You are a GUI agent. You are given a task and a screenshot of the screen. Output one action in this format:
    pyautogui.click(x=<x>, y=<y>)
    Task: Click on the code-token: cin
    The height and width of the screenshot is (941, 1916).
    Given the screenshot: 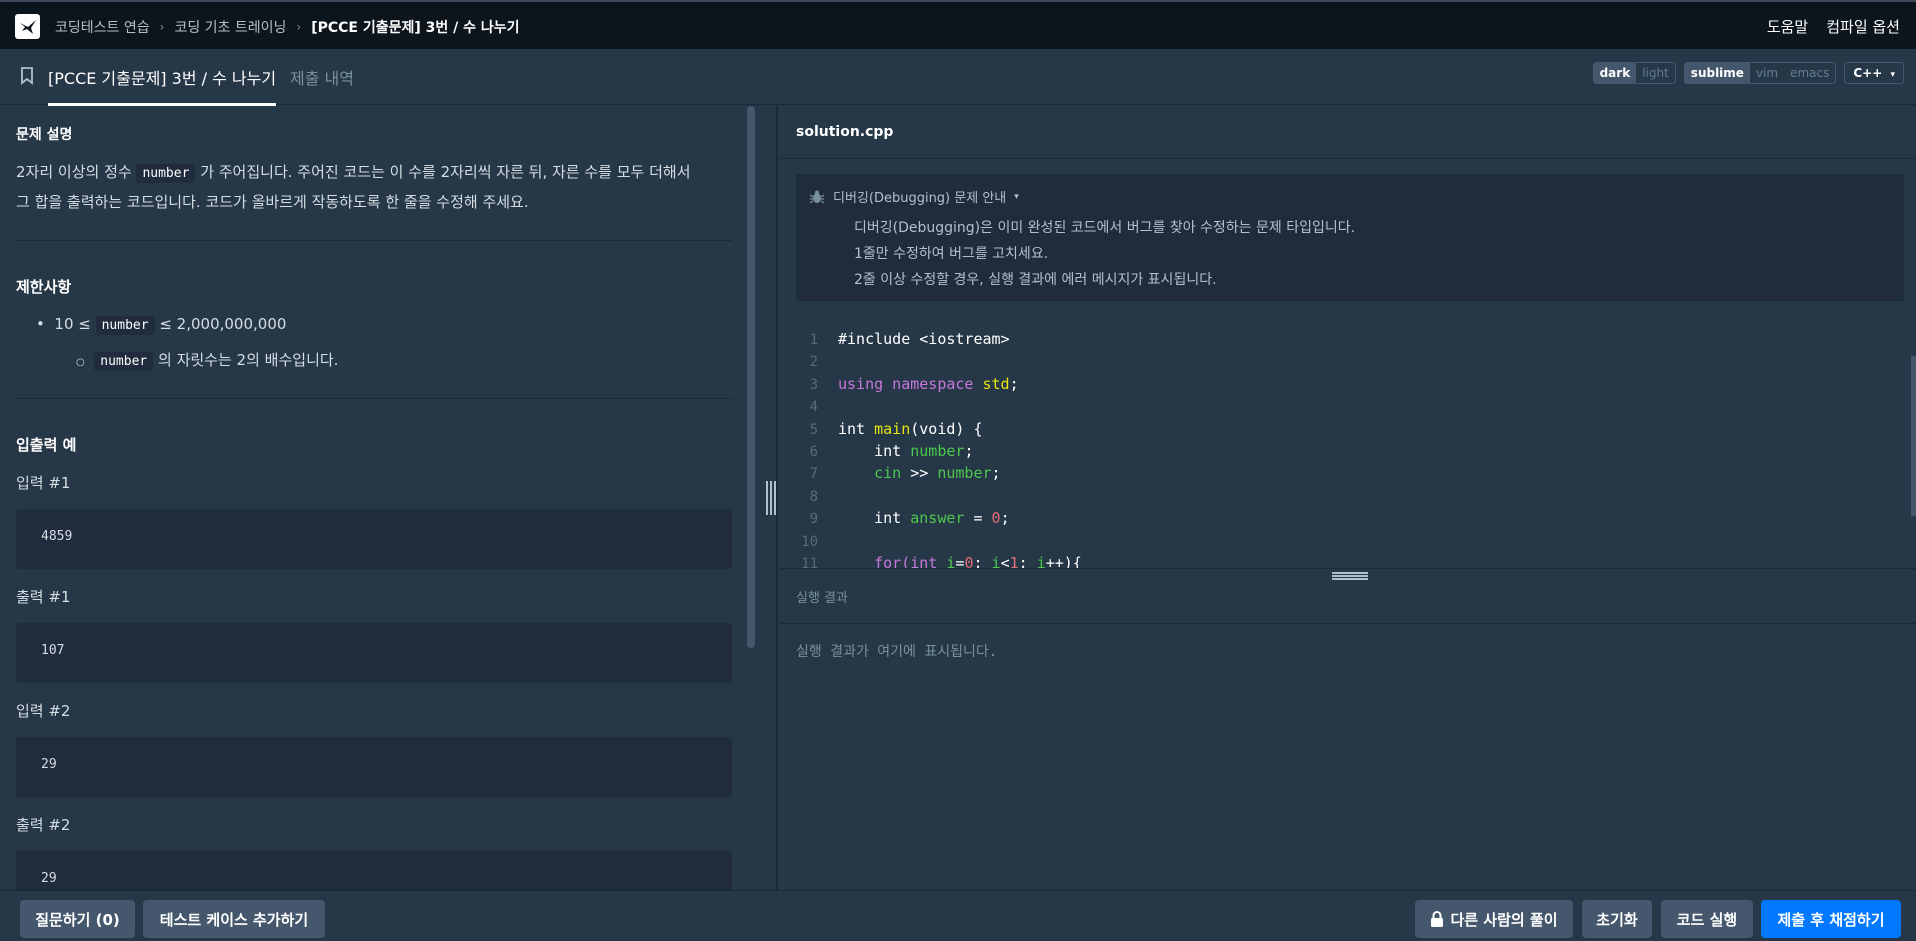 What is the action you would take?
    pyautogui.click(x=870, y=473)
    